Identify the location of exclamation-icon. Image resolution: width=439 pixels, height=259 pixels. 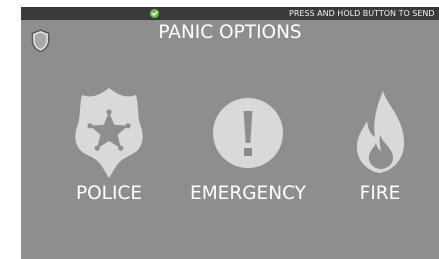
(248, 133).